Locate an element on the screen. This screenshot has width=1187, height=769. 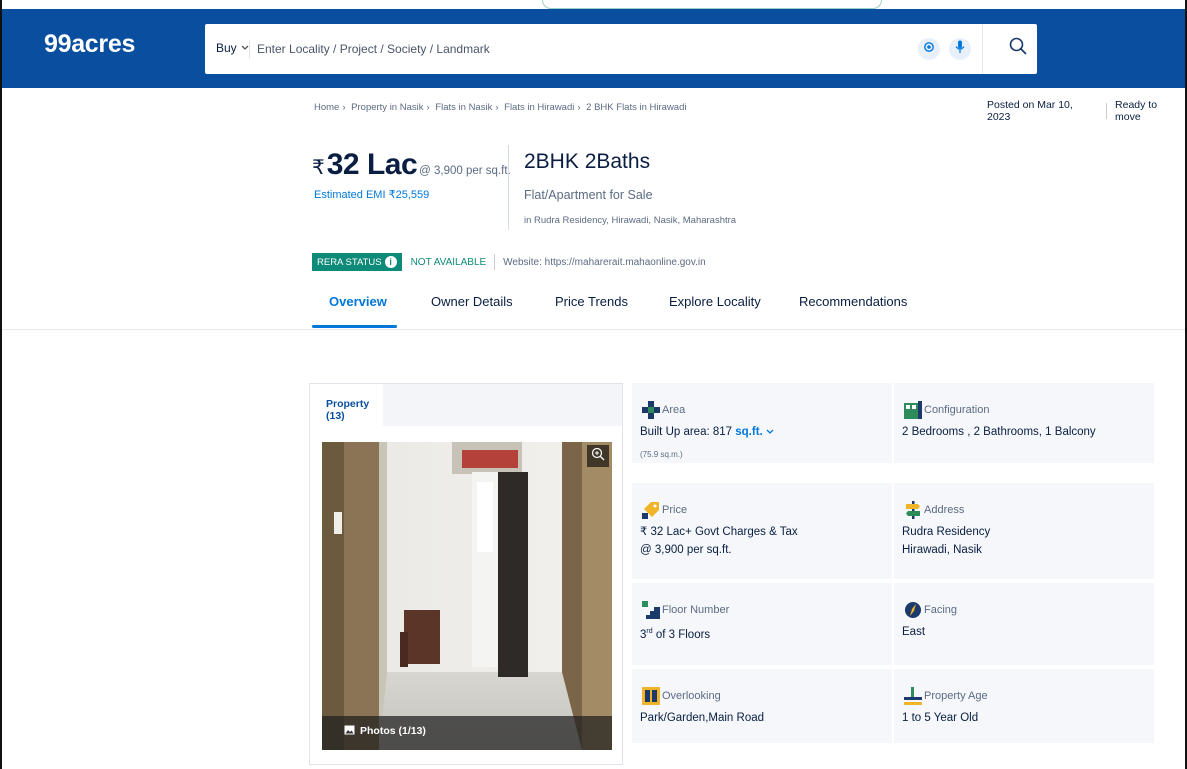
area-sqm: (75.9 sq.m.) is located at coordinates (661, 454).